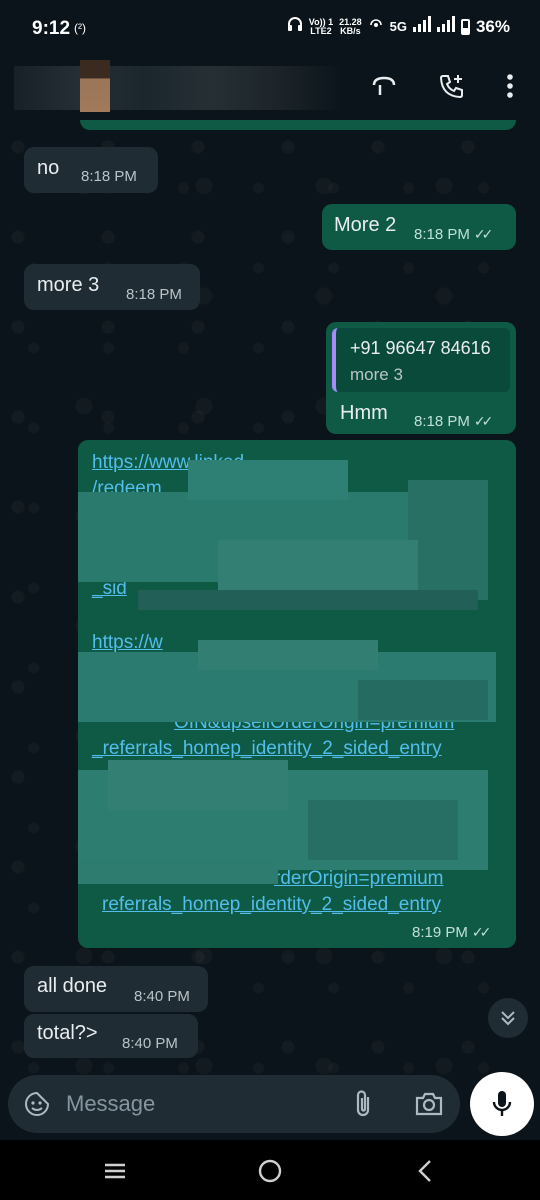  I want to click on message-bubble-partial, so click(298, 125).